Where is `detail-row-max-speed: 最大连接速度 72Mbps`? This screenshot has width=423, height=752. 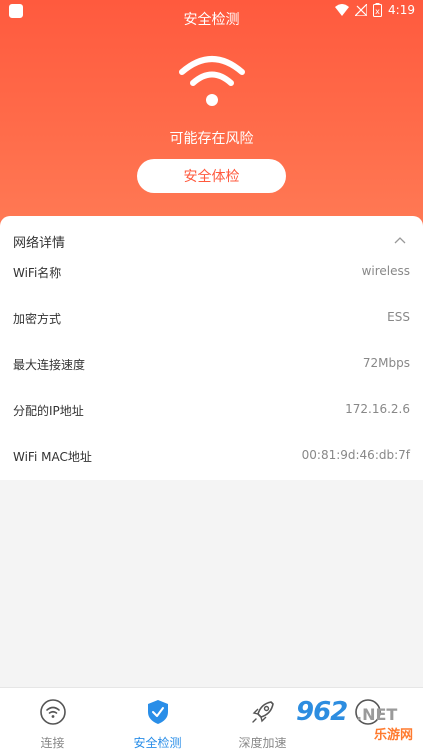 detail-row-max-speed: 最大连接速度 72Mbps is located at coordinates (211, 366).